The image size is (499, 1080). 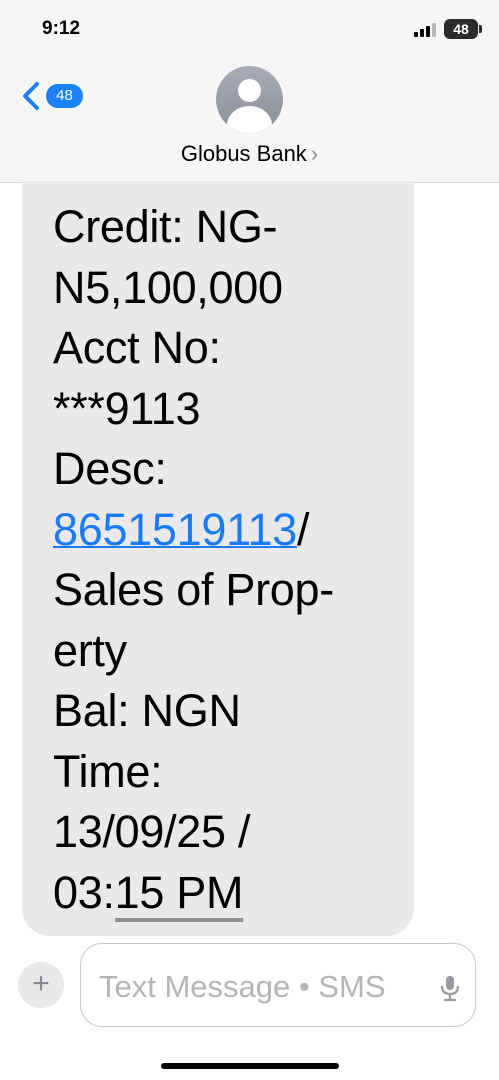 What do you see at coordinates (426, 30) in the screenshot?
I see `cellular-signal-icon` at bounding box center [426, 30].